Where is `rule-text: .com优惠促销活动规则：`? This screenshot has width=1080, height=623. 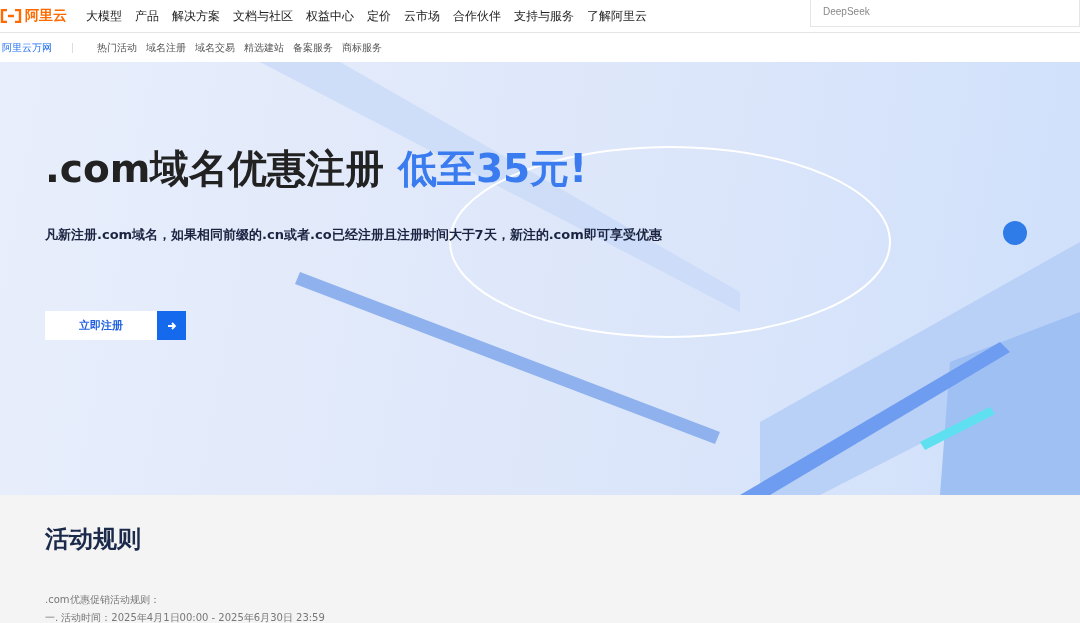
rule-text: .com优惠促销活动规则： is located at coordinates (103, 600).